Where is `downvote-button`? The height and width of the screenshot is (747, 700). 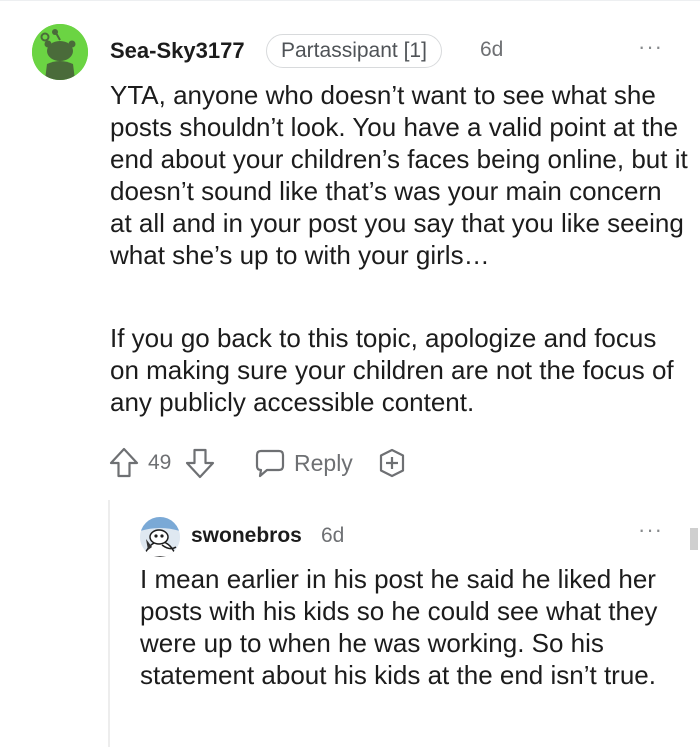 downvote-button is located at coordinates (200, 463).